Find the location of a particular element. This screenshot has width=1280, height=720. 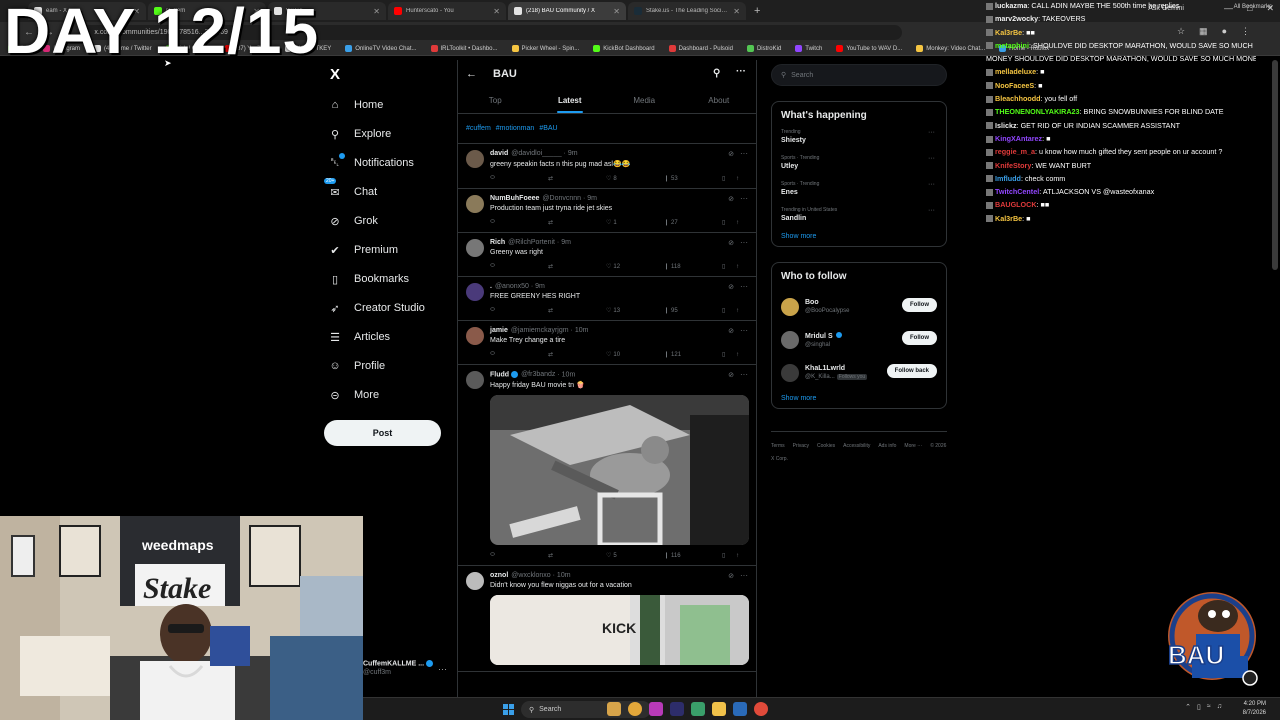

windows-start-icon is located at coordinates (508, 709).